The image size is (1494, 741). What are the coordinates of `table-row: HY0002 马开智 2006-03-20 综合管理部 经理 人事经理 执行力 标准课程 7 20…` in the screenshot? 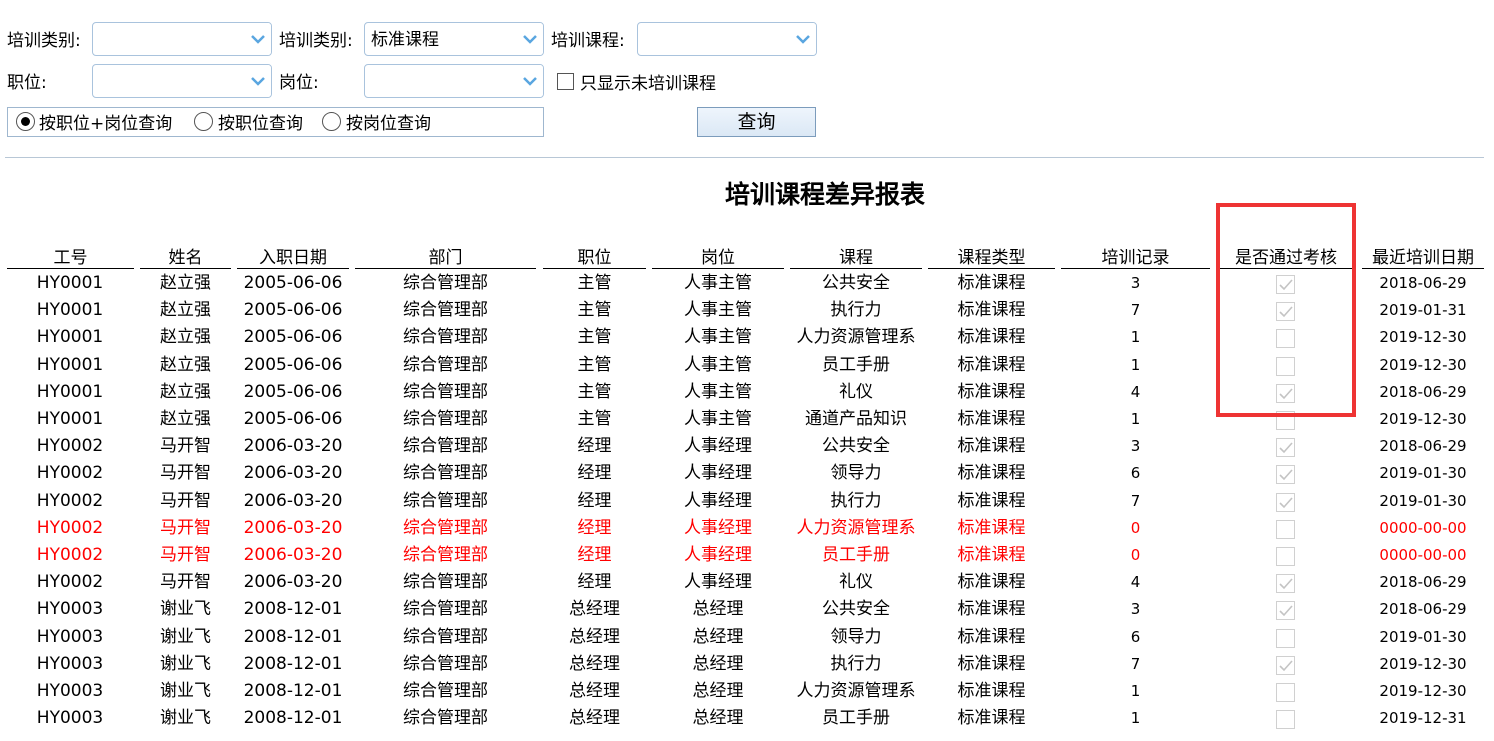 It's located at (747, 501).